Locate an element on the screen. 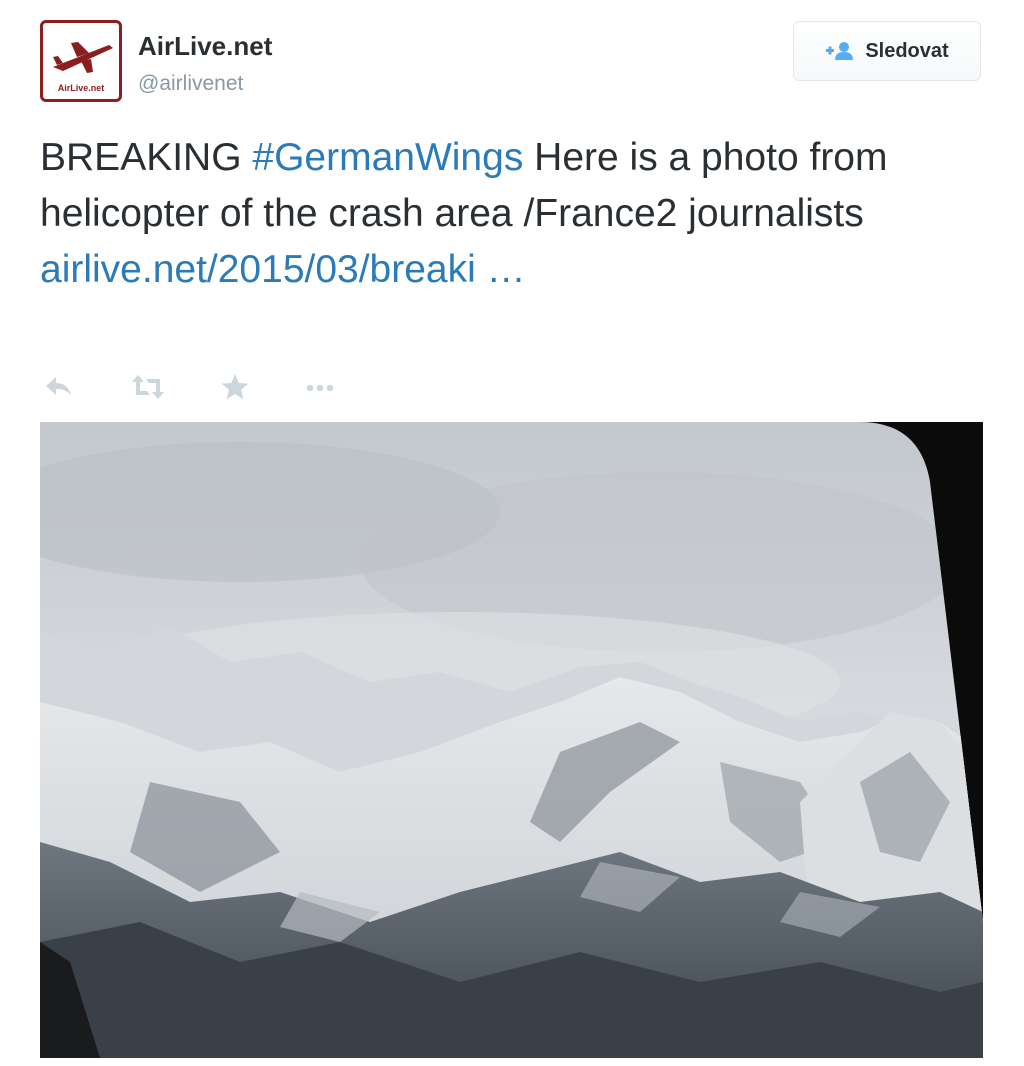 The width and height of the screenshot is (1024, 1066). retweet-button is located at coordinates (148, 389).